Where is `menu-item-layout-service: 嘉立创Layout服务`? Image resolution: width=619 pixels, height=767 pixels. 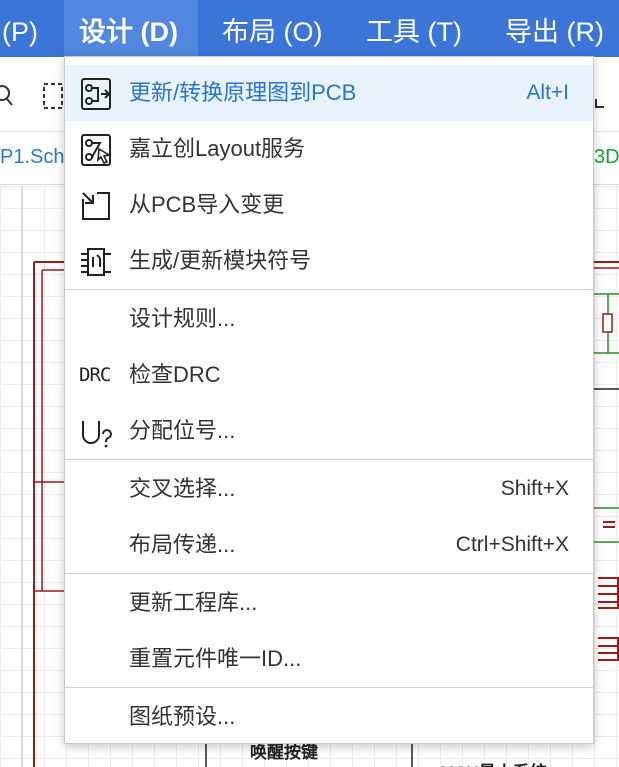 menu-item-layout-service: 嘉立创Layout服务 is located at coordinates (329, 149).